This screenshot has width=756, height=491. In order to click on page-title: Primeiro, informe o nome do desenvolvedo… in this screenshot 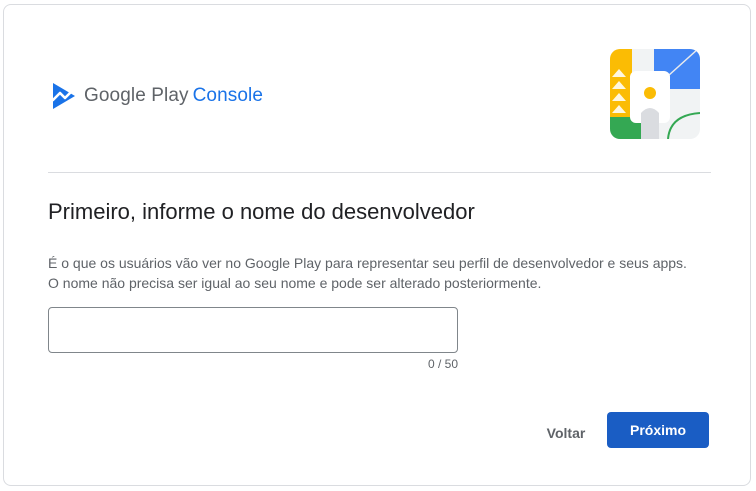, I will do `click(261, 211)`.